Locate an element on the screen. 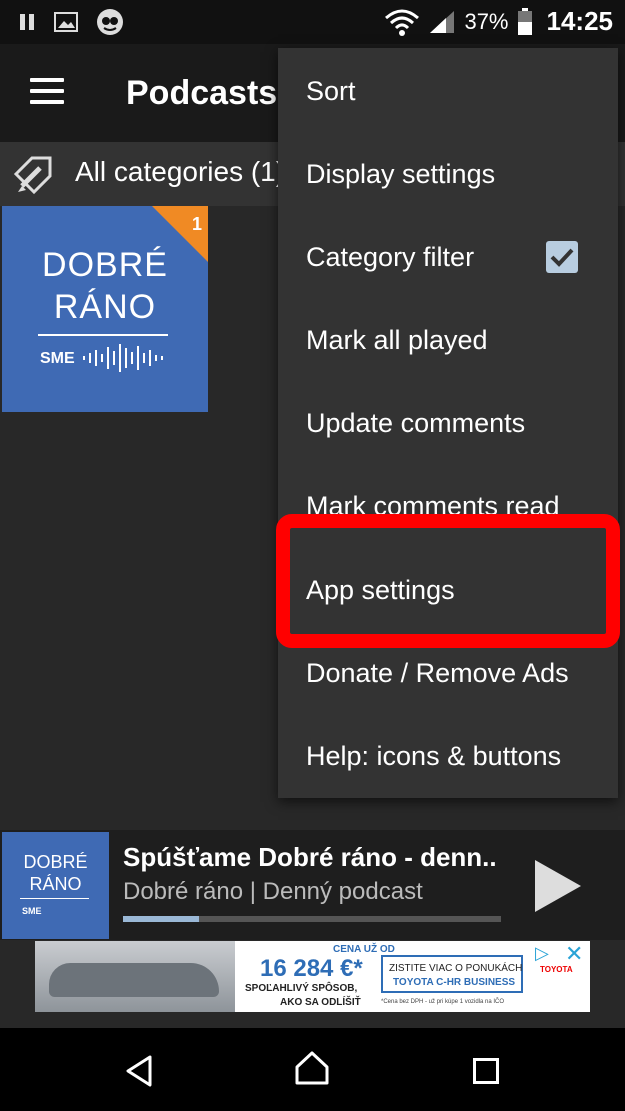 Image resolution: width=625 pixels, height=1111 pixels. status-bar: 37% 14:25 is located at coordinates (312, 22).